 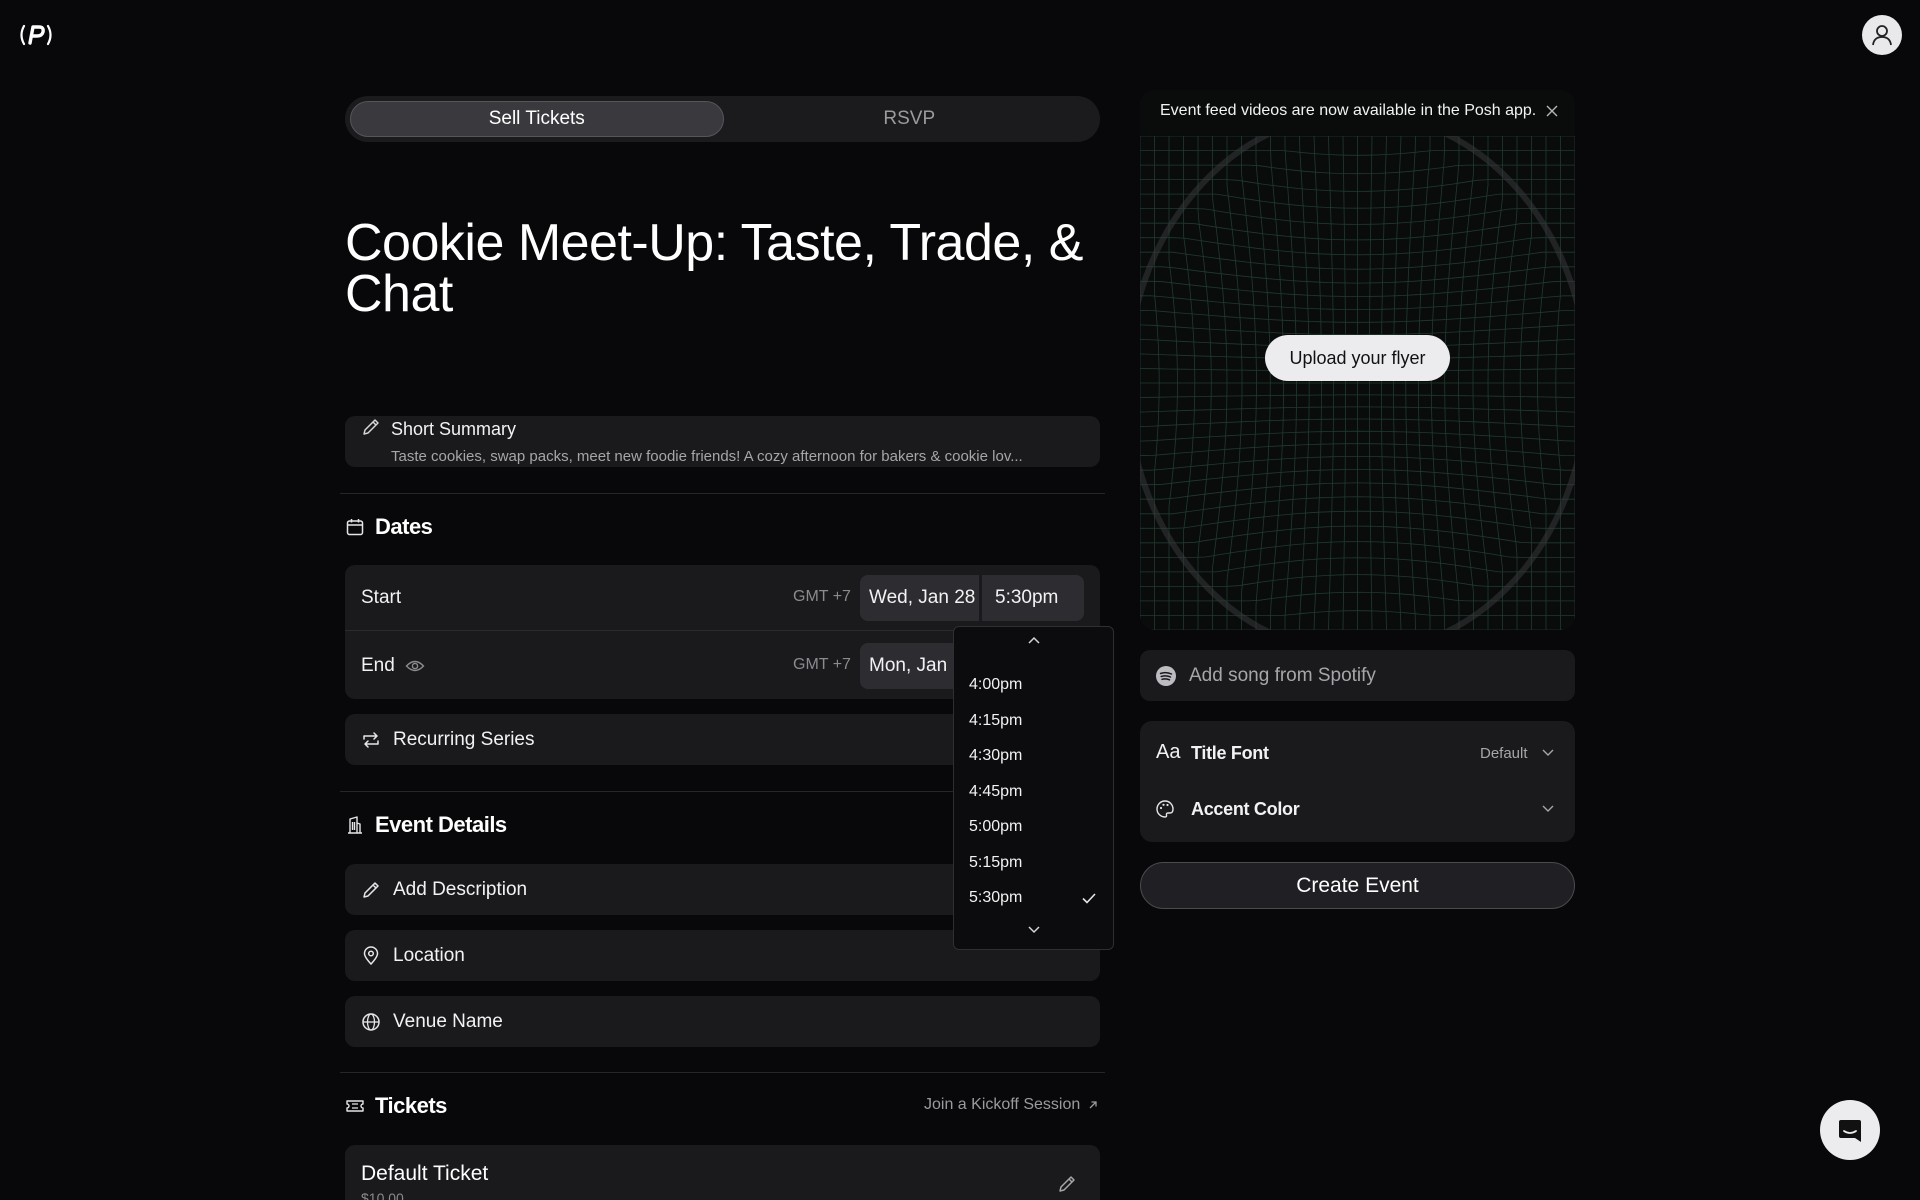 What do you see at coordinates (996, 755) in the screenshot?
I see `time-option-label: 4:30pm` at bounding box center [996, 755].